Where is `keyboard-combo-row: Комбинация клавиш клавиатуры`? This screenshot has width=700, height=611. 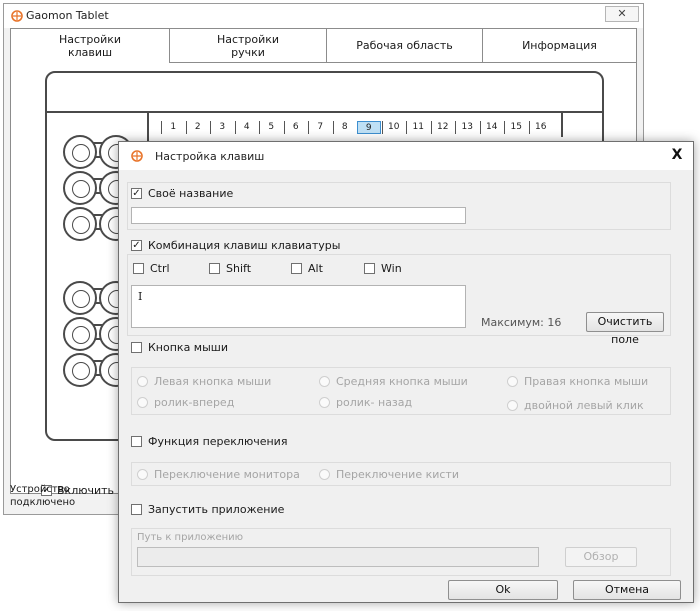
keyboard-combo-row: Комбинация клавиш клавиатуры is located at coordinates (235, 245).